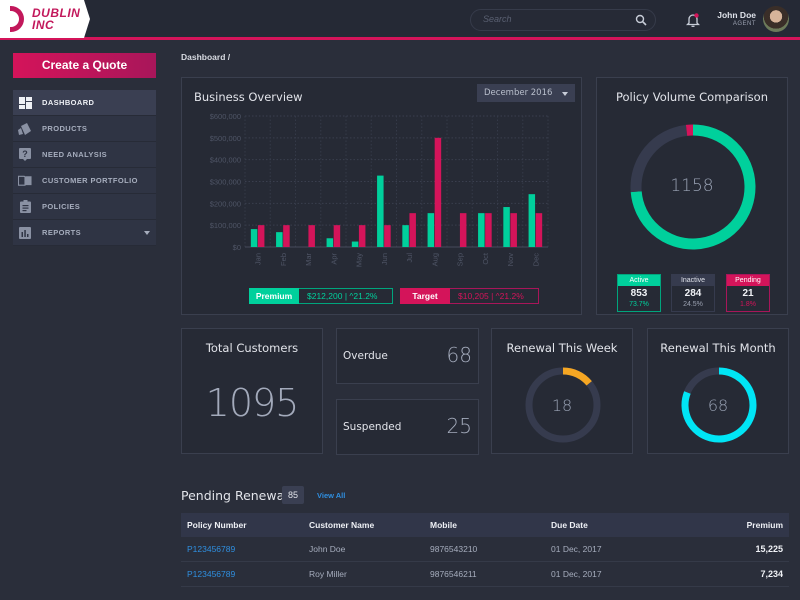 The image size is (800, 600). Describe the element at coordinates (438, 192) in the screenshot. I see `bar-target-aug` at that location.